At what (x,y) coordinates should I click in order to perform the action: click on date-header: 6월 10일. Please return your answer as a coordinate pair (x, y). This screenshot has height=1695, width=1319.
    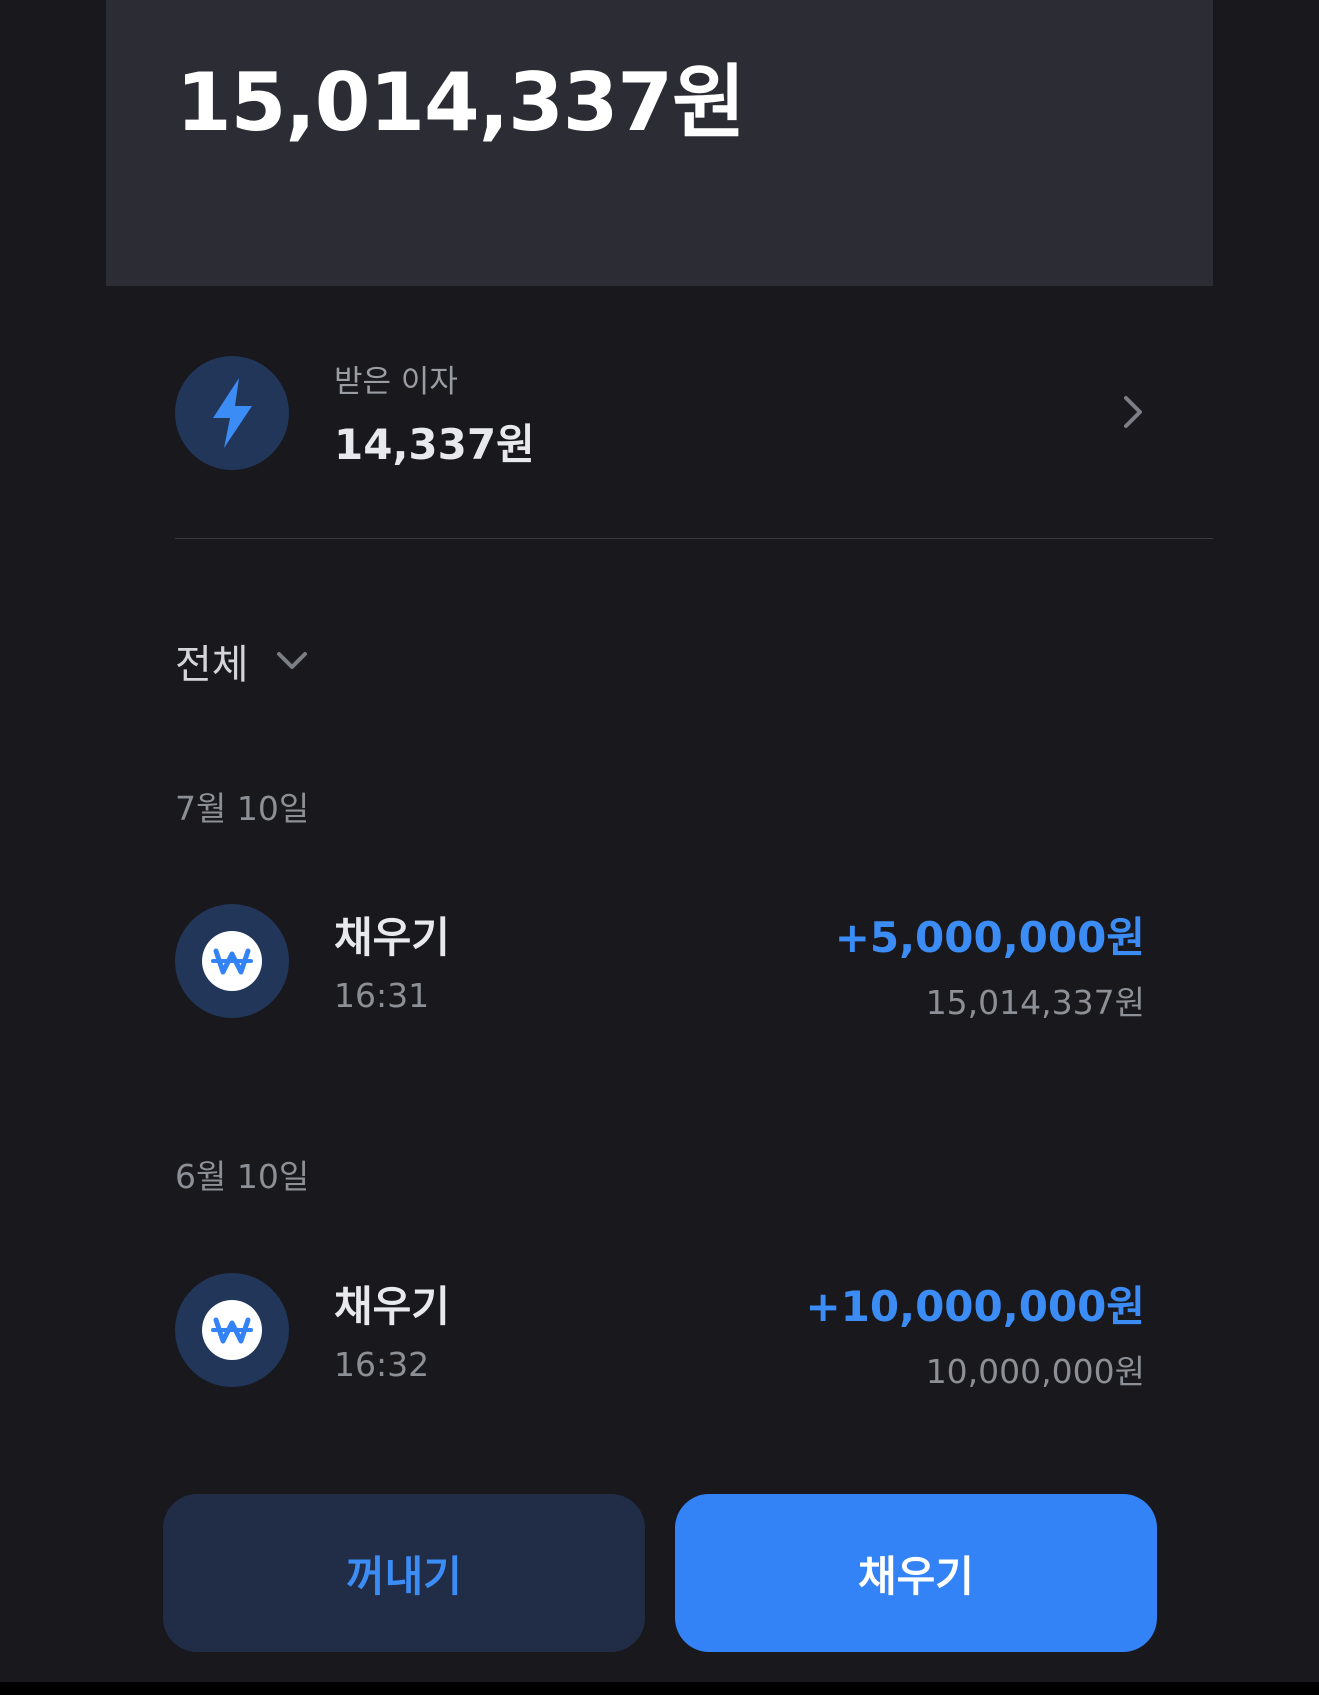
    Looking at the image, I should click on (242, 1176).